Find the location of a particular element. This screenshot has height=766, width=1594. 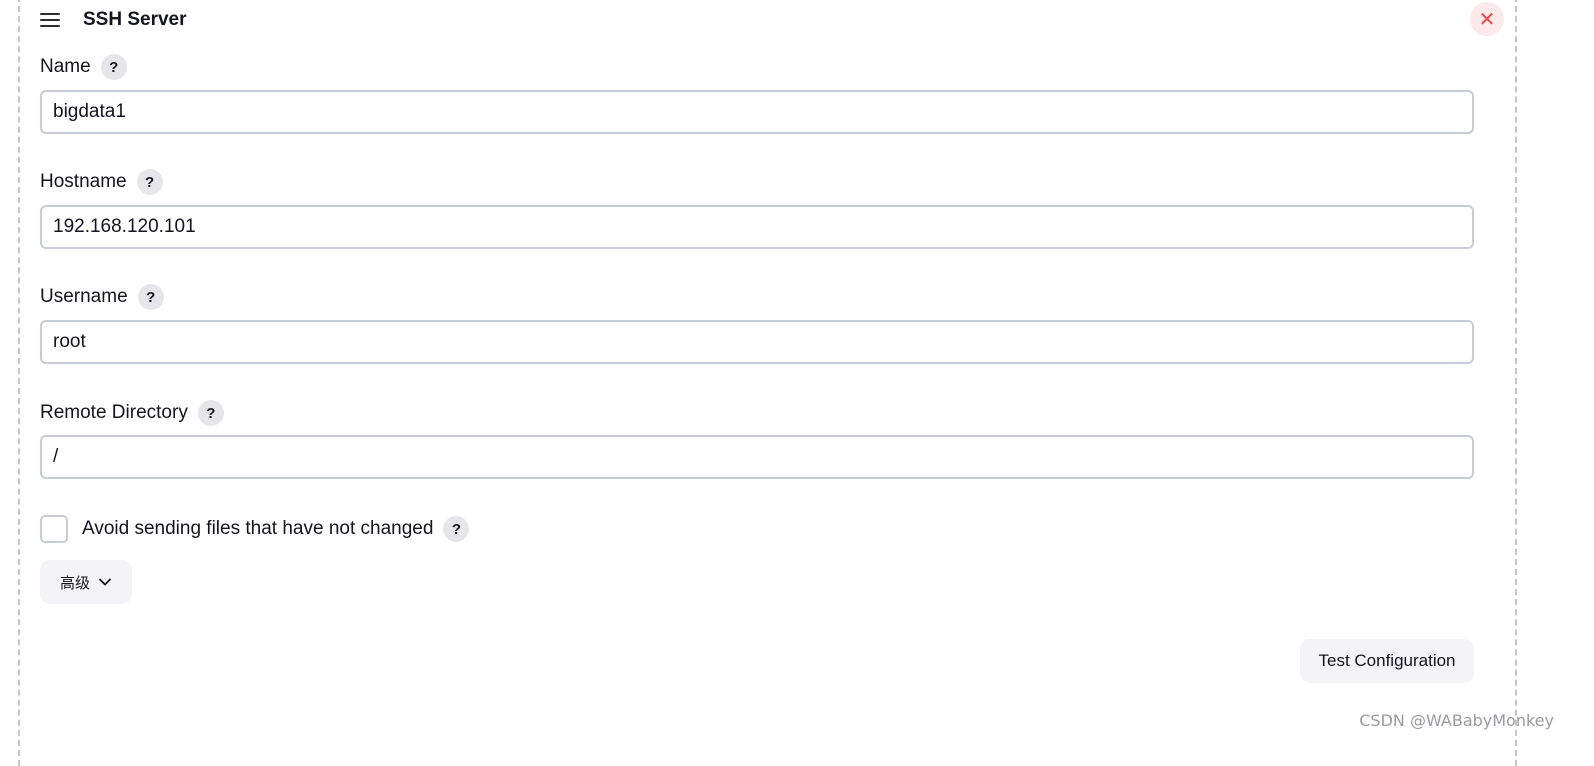

remote-directory-label-row: Remote Directory ? is located at coordinates (132, 413).